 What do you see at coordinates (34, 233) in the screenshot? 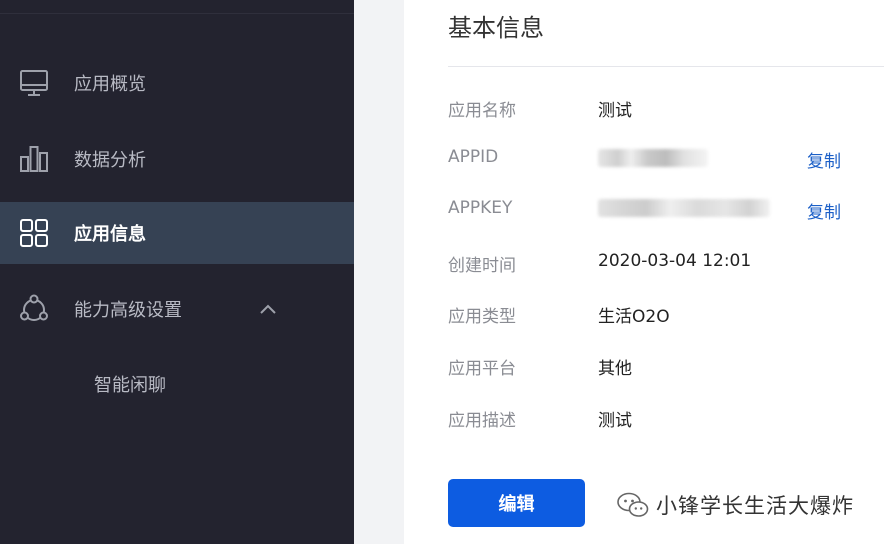
I see `grid-icon` at bounding box center [34, 233].